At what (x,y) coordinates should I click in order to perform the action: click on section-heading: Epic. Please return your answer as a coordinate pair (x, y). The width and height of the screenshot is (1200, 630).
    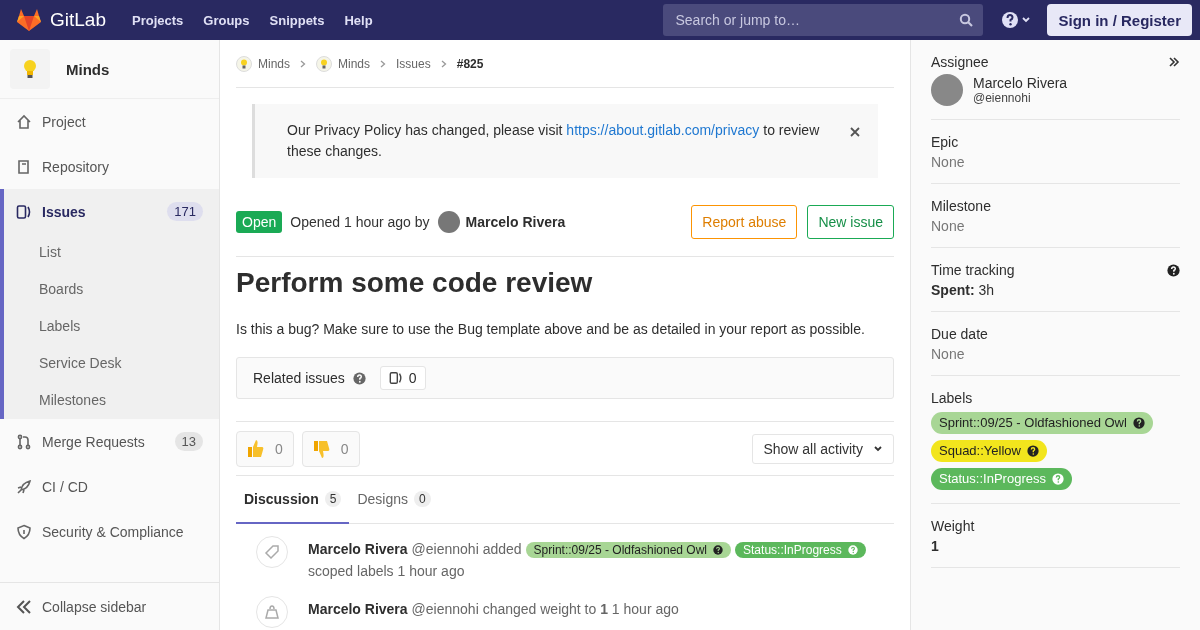
    Looking at the image, I should click on (945, 142).